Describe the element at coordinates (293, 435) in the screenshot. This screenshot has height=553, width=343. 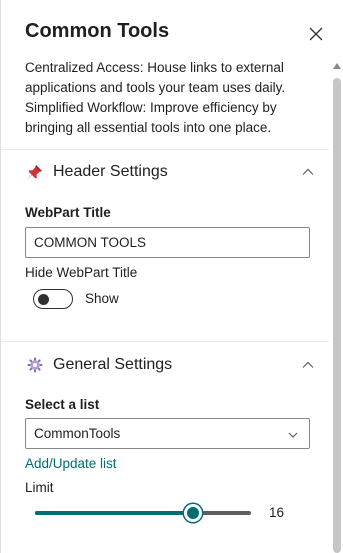
I see `chevron-down-icon` at that location.